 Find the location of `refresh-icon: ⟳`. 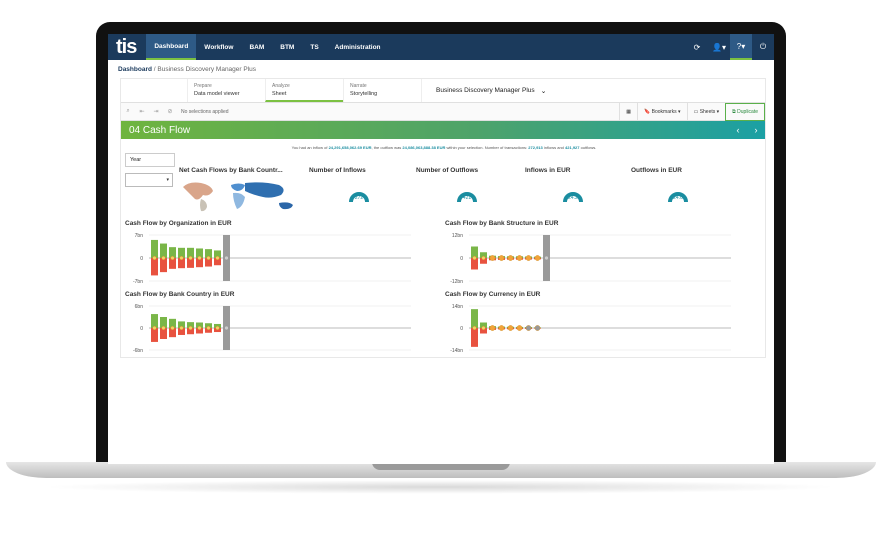

refresh-icon: ⟳ is located at coordinates (697, 47).